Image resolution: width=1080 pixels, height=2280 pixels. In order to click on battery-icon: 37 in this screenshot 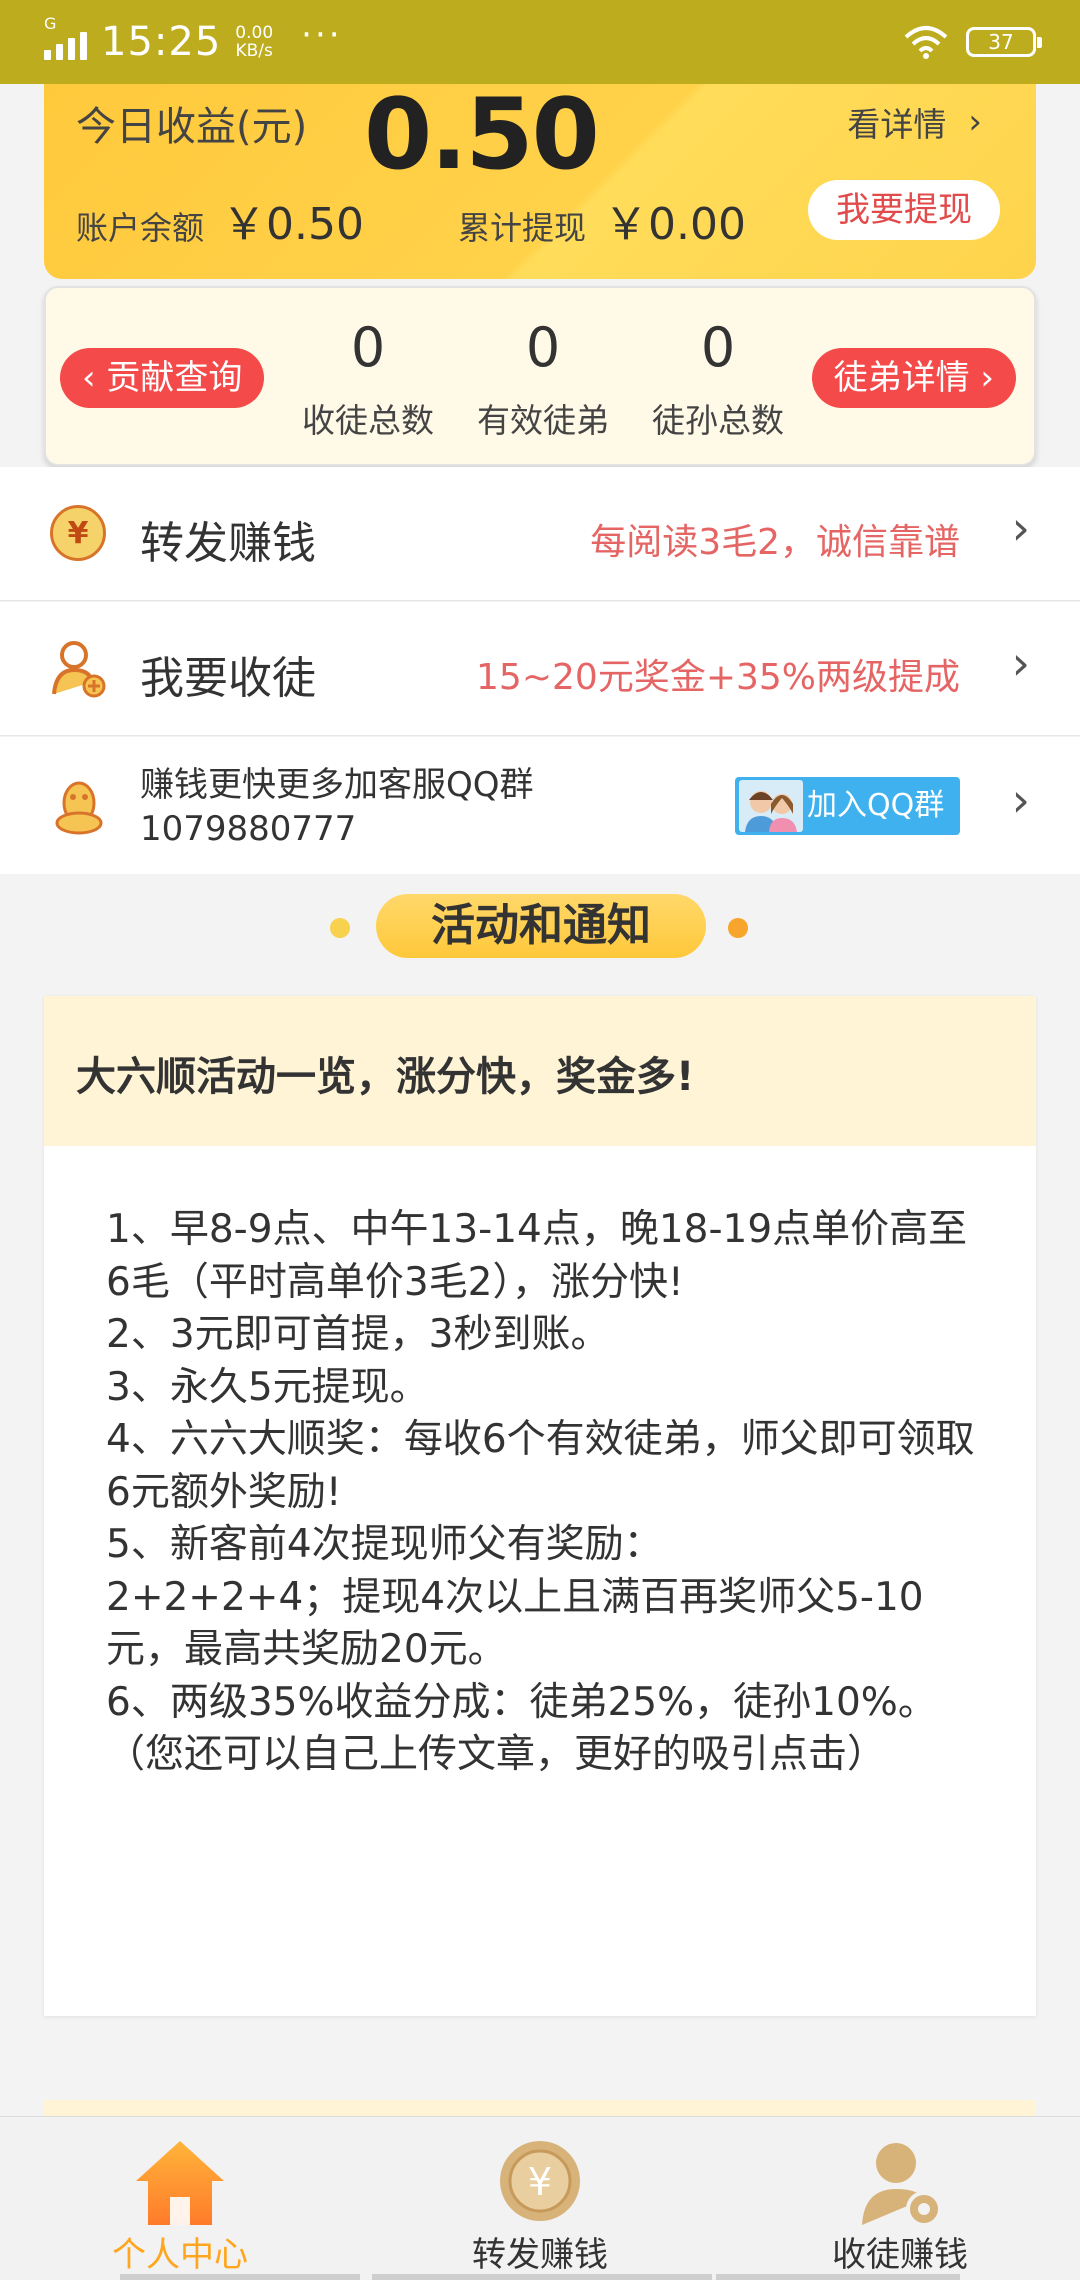, I will do `click(1004, 42)`.